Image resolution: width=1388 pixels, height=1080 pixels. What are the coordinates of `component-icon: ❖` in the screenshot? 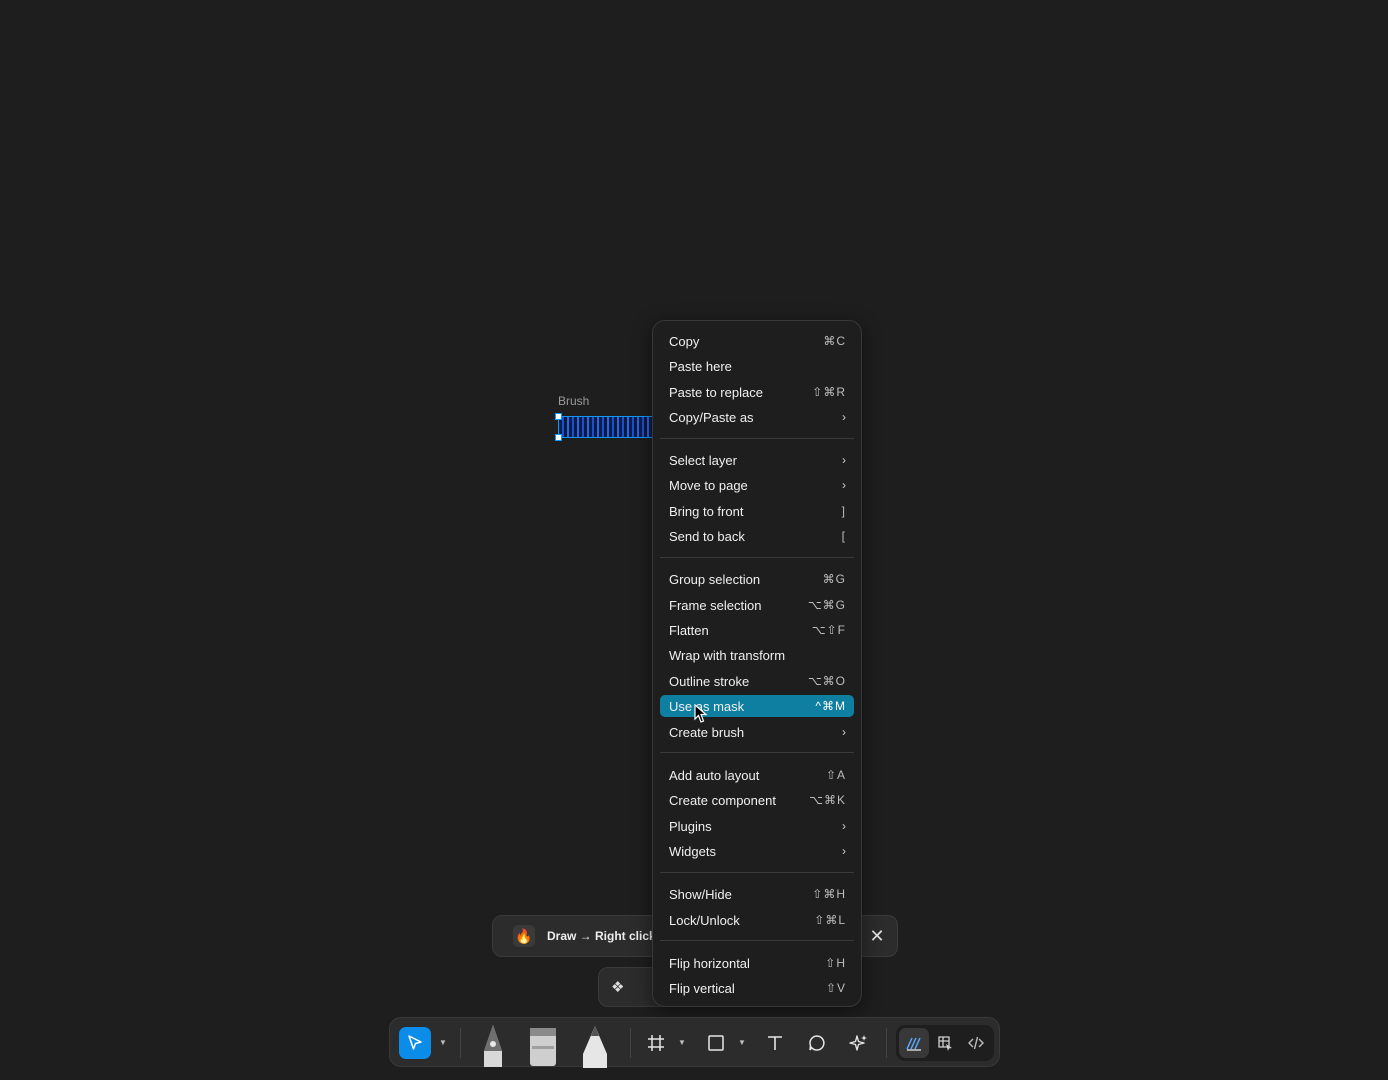 It's located at (617, 987).